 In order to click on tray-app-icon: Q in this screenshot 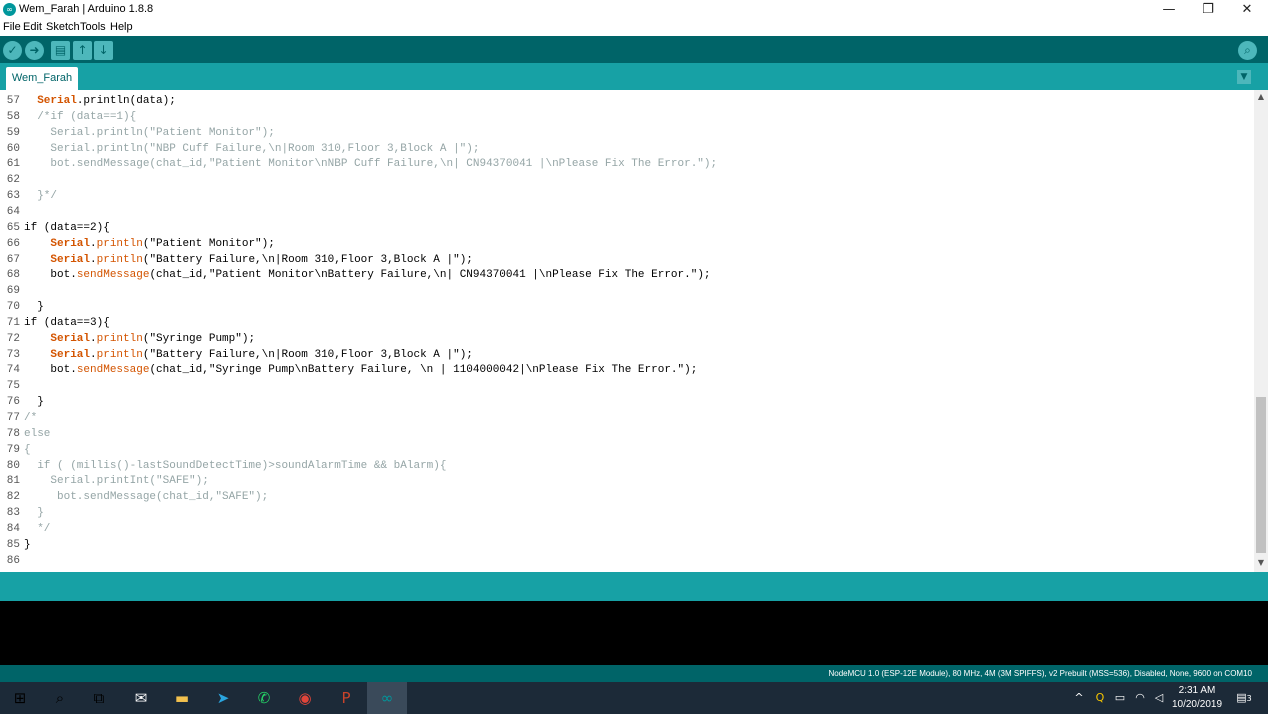, I will do `click(1100, 698)`.